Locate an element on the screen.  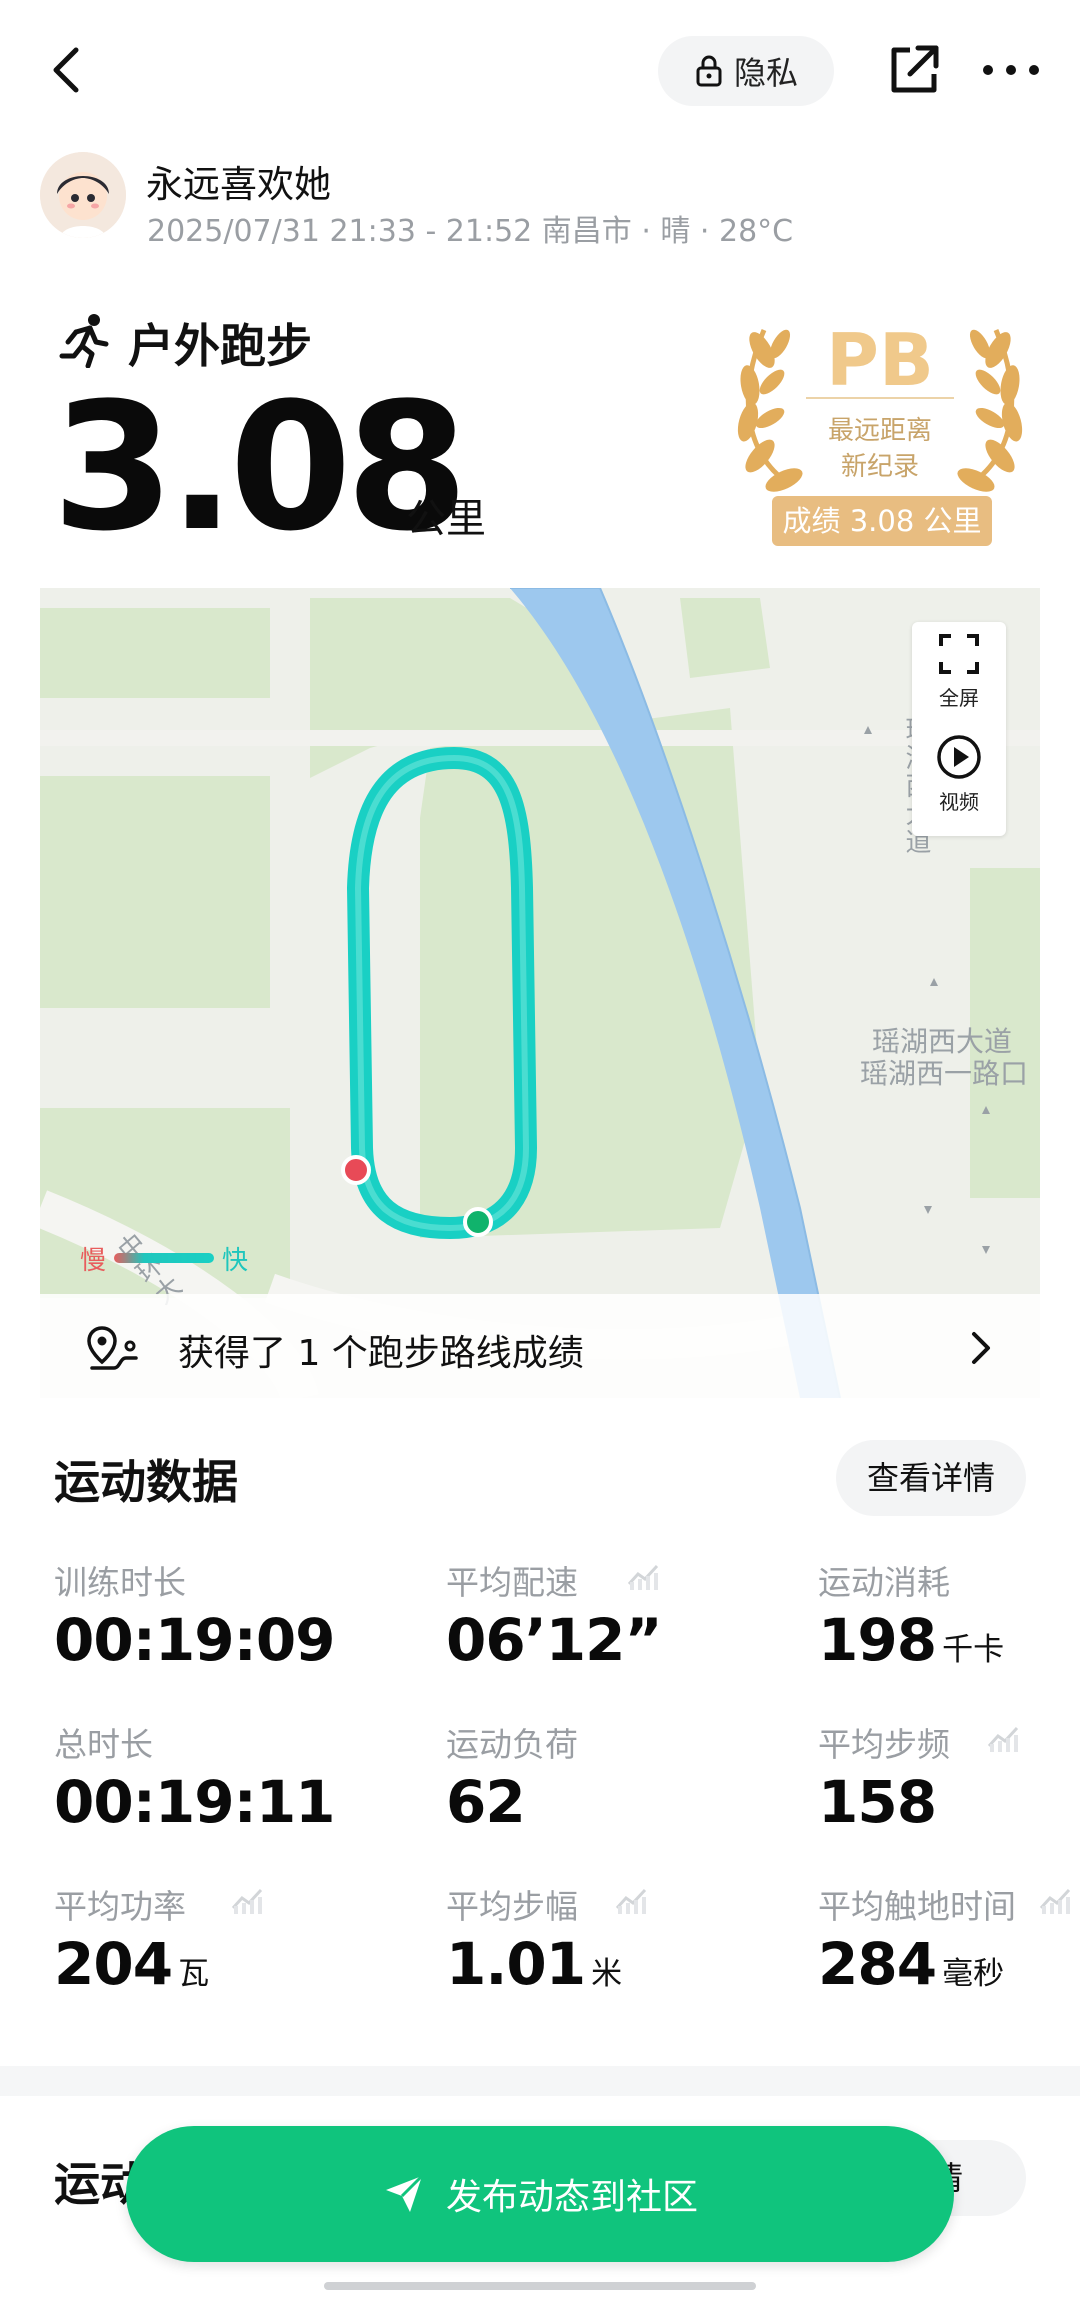
video-button: 视频 is located at coordinates (959, 774).